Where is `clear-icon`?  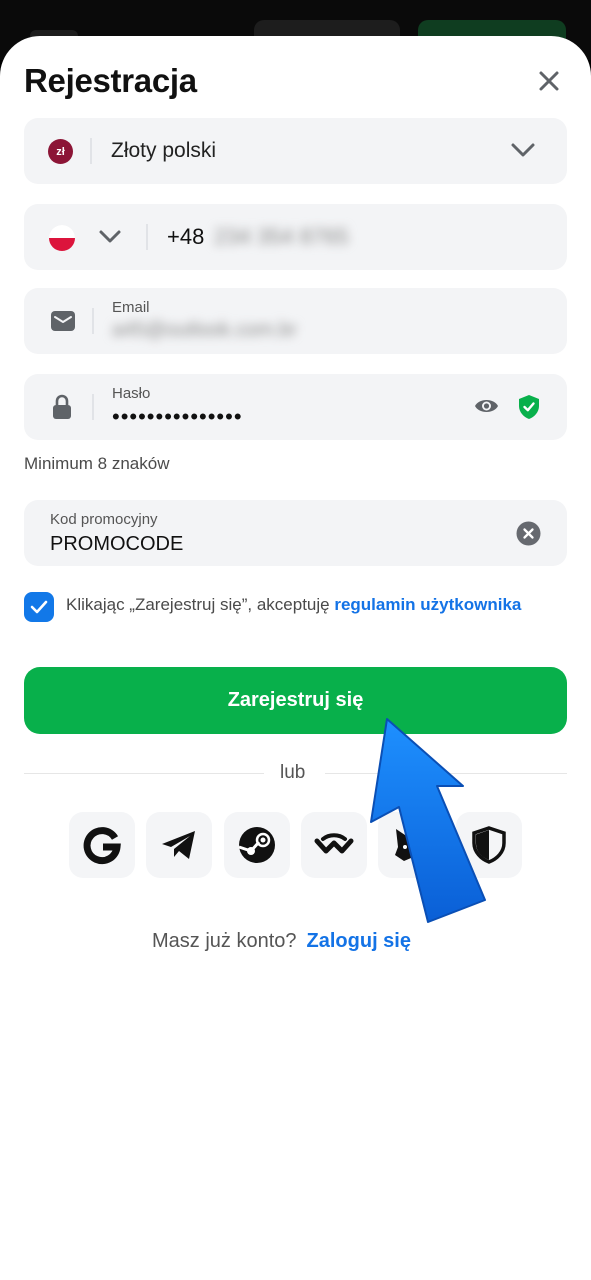 clear-icon is located at coordinates (528, 533).